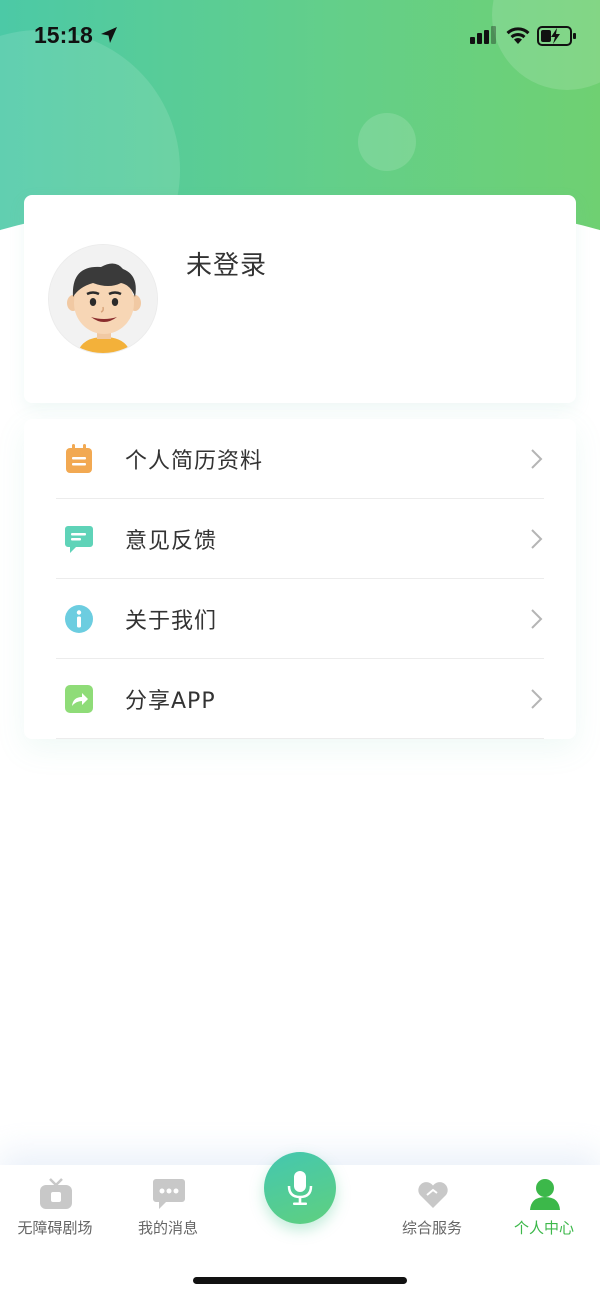 This screenshot has width=600, height=1299. Describe the element at coordinates (300, 299) in the screenshot. I see `profile-card: 未登录` at that location.